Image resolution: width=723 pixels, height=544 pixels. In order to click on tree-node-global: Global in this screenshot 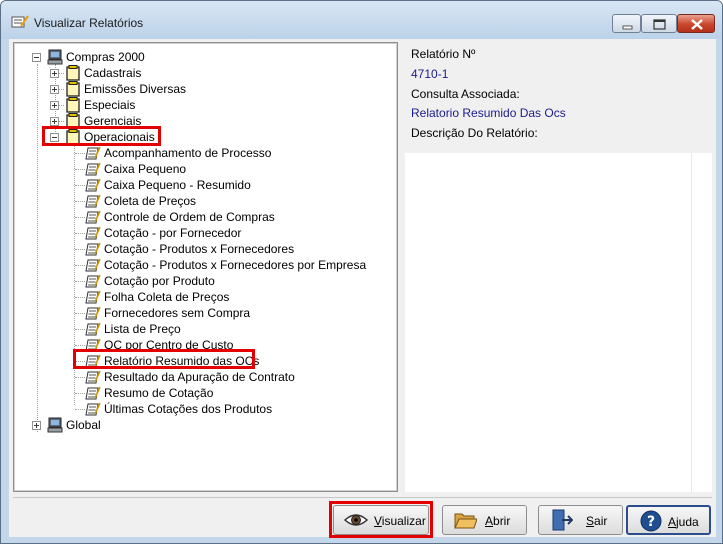, I will do `click(205, 425)`.